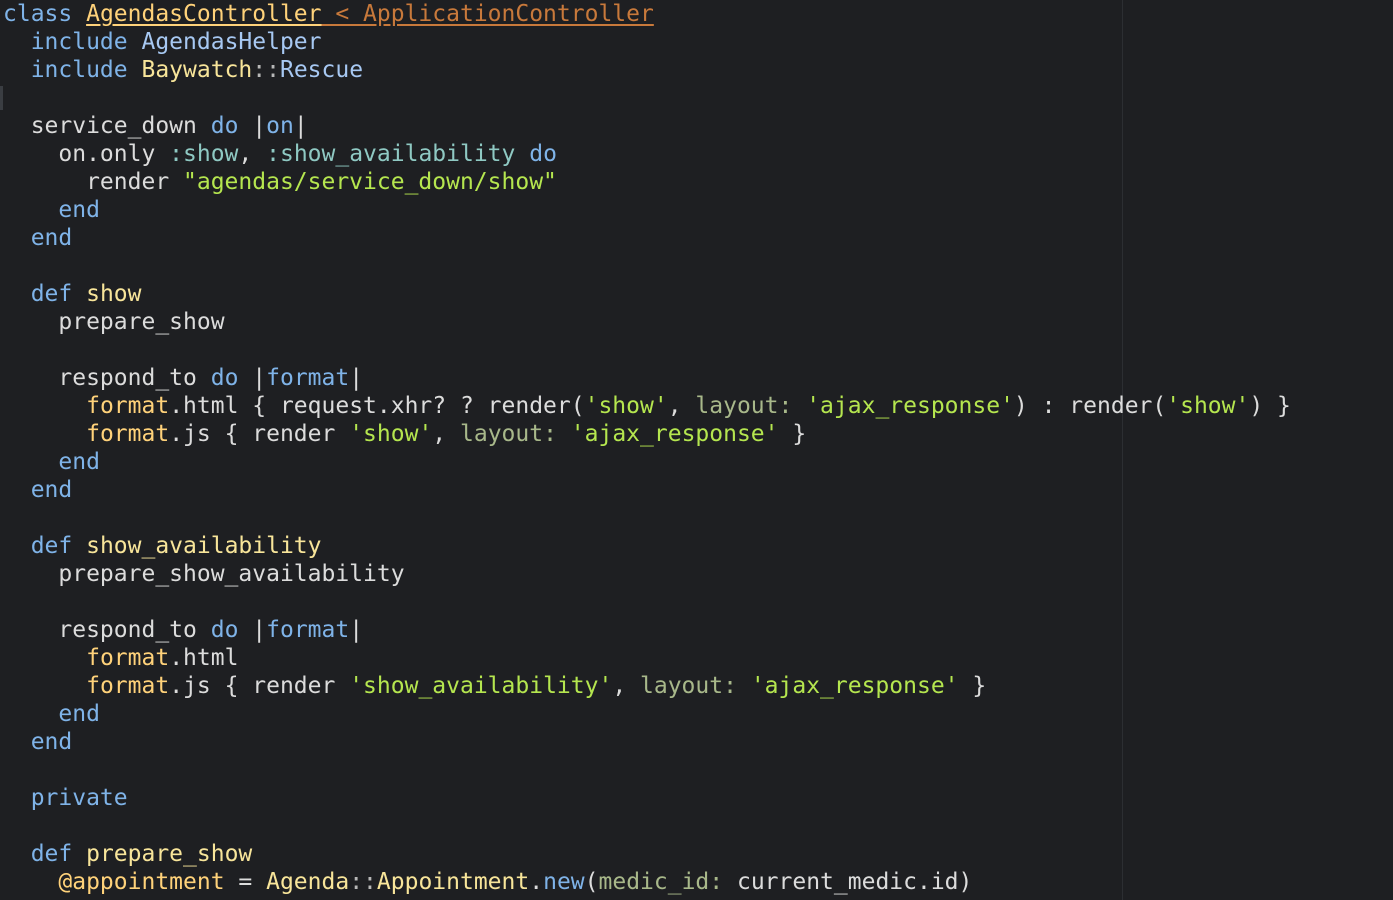 Image resolution: width=1393 pixels, height=900 pixels. Describe the element at coordinates (204, 14) in the screenshot. I see `code-token-cls: AgendasController` at that location.